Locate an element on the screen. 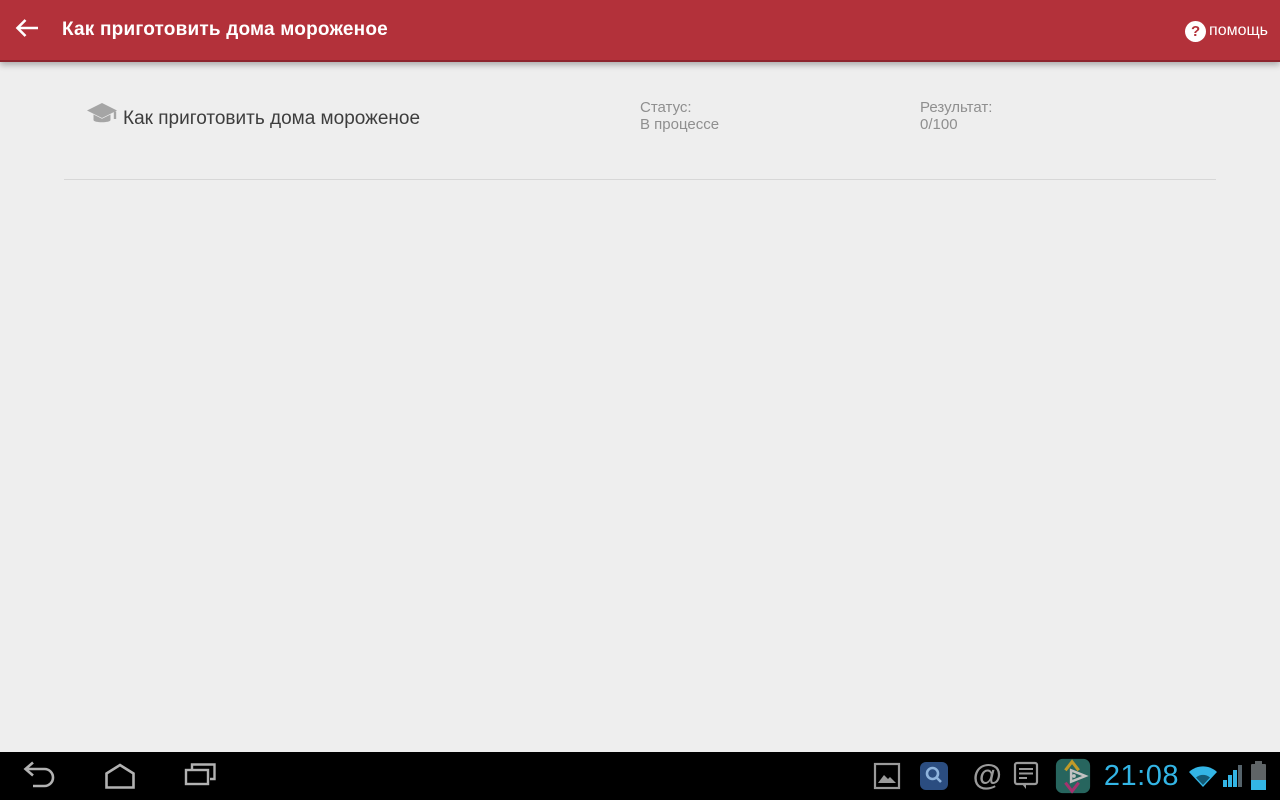 The image size is (1280, 800). system-nav-bar: @ 21:08 is located at coordinates (640, 776).